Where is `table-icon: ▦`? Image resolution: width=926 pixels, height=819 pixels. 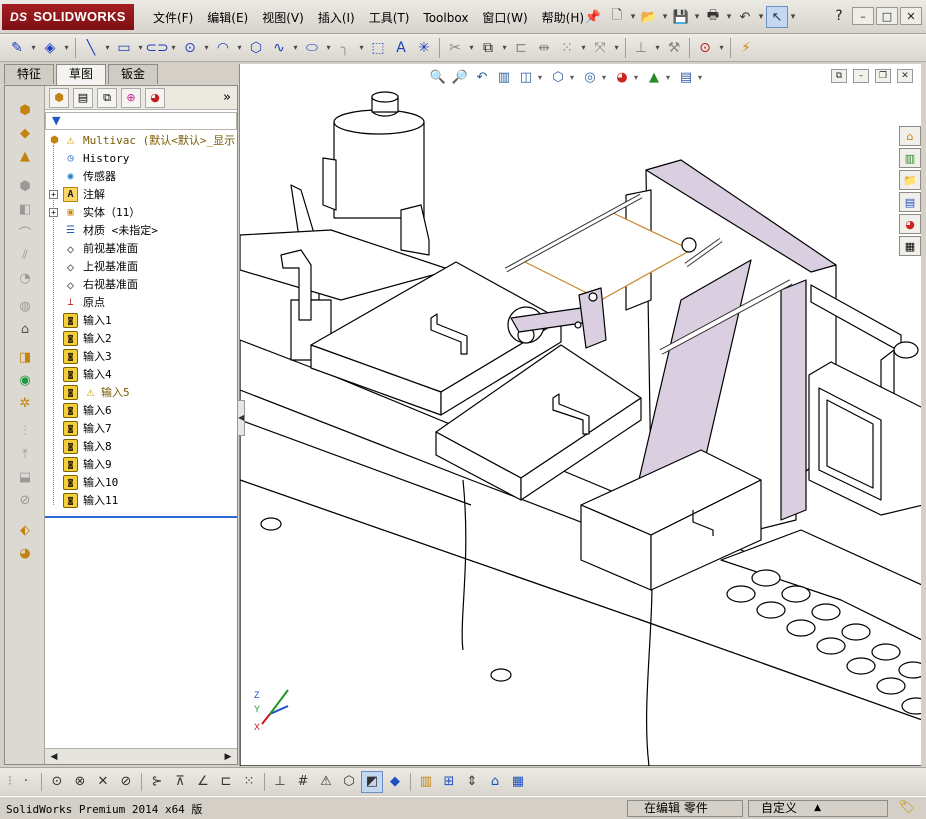 table-icon: ▦ is located at coordinates (518, 782).